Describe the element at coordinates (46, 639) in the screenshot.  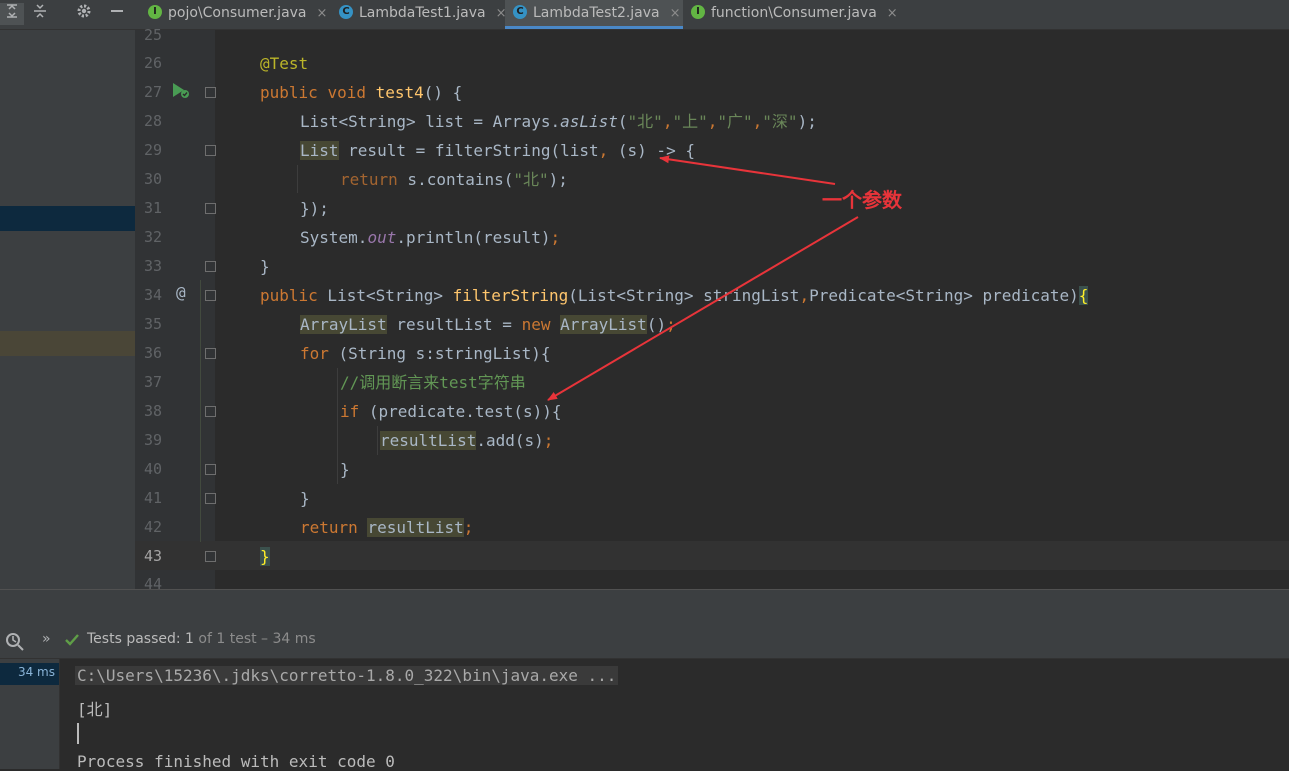
I see `double-chevron-icon: »` at that location.